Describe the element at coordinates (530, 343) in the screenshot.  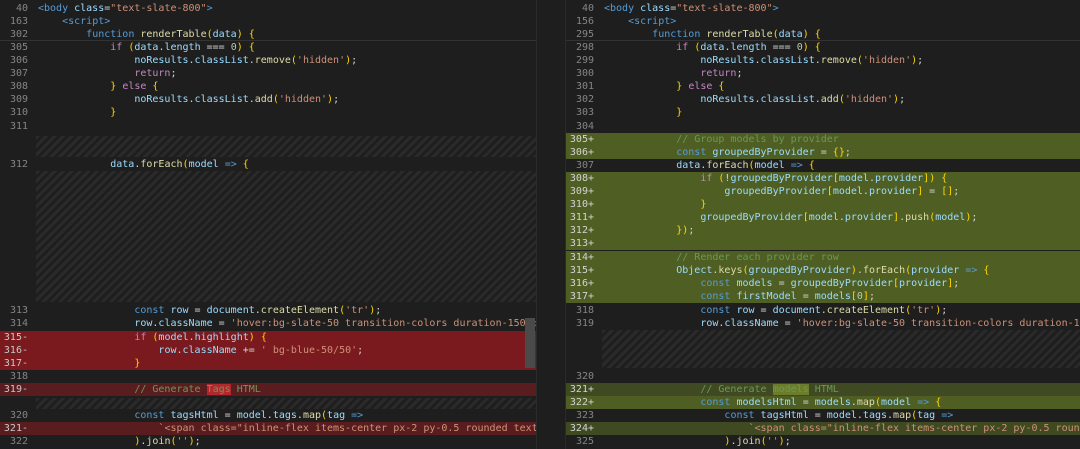
I see `scrollbar-thumb` at that location.